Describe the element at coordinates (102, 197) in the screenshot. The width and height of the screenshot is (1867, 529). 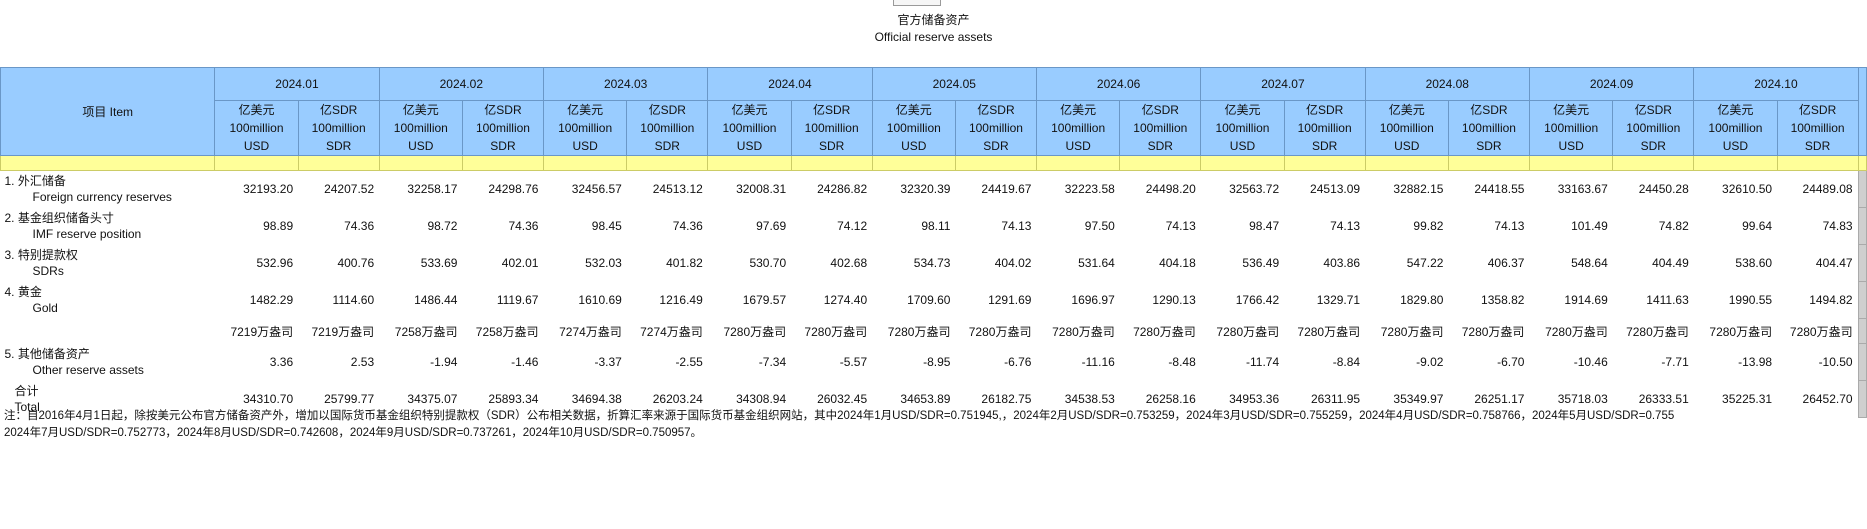
I see `row-label-en: Foreign currency reserves` at that location.